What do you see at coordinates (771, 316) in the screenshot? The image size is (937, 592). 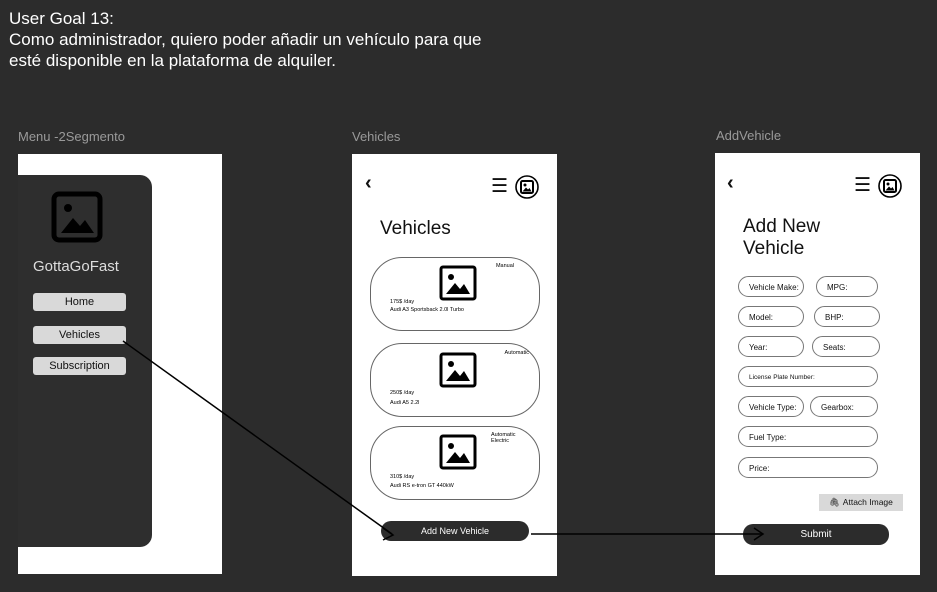 I see `model-field: Model:` at bounding box center [771, 316].